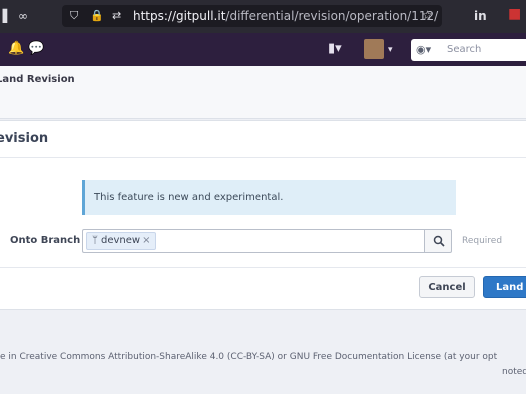 The image size is (526, 394). Describe the element at coordinates (116, 16) in the screenshot. I see `permissions-icon: ⇄` at that location.